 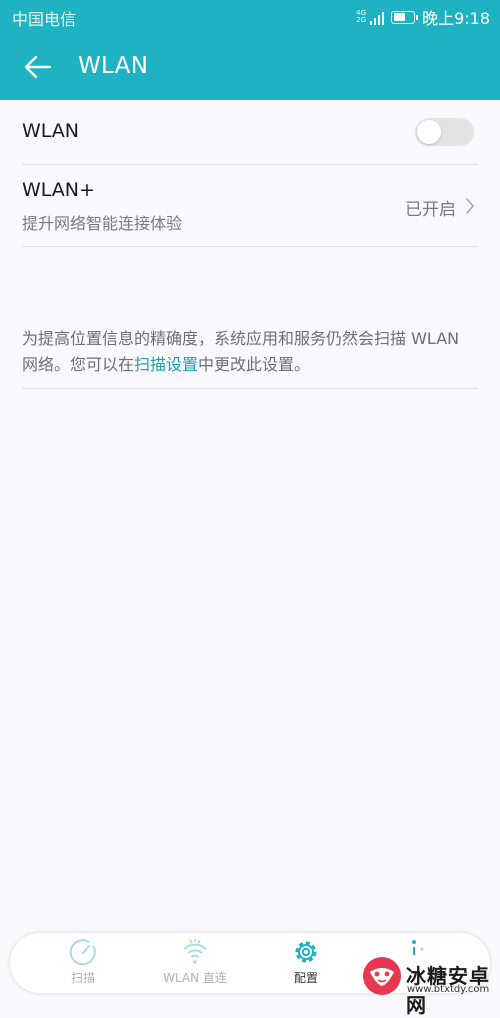 I want to click on scan-gauge-icon, so click(x=82, y=952).